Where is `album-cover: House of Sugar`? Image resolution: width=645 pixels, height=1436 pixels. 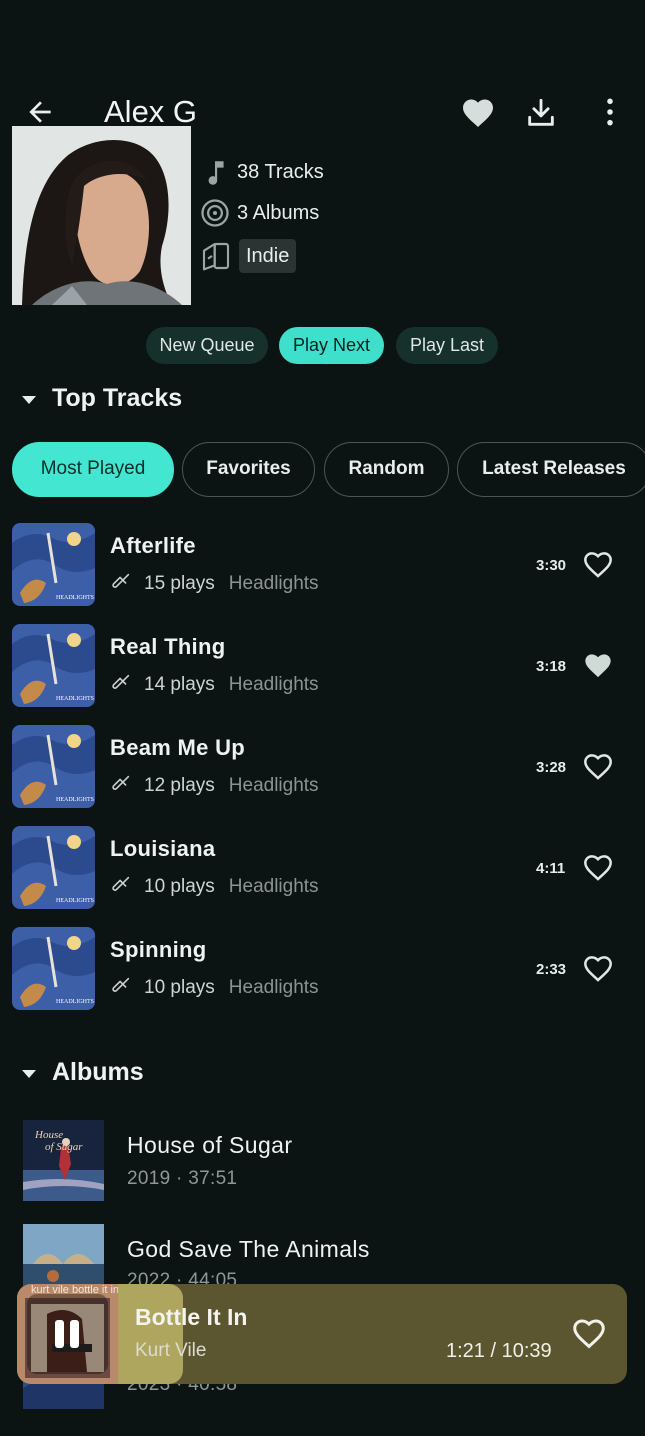
album-cover: House of Sugar is located at coordinates (63, 1160).